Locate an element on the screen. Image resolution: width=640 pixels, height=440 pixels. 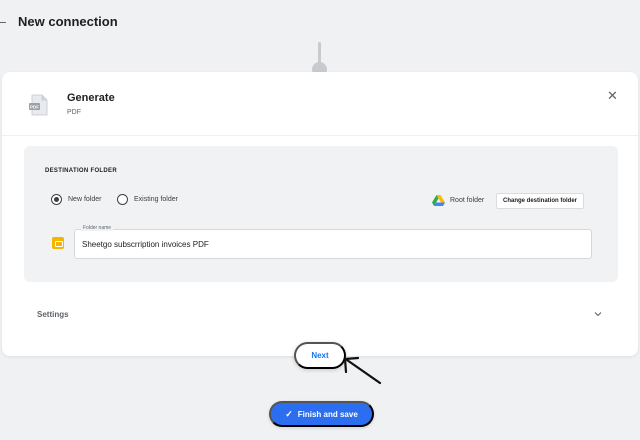
top-bar: ← New connection is located at coordinates (320, 22).